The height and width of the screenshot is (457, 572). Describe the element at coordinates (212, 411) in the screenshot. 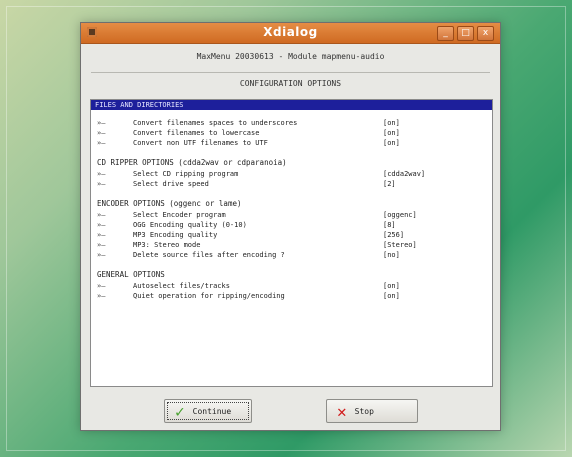

I see `continue-label: Continue` at that location.